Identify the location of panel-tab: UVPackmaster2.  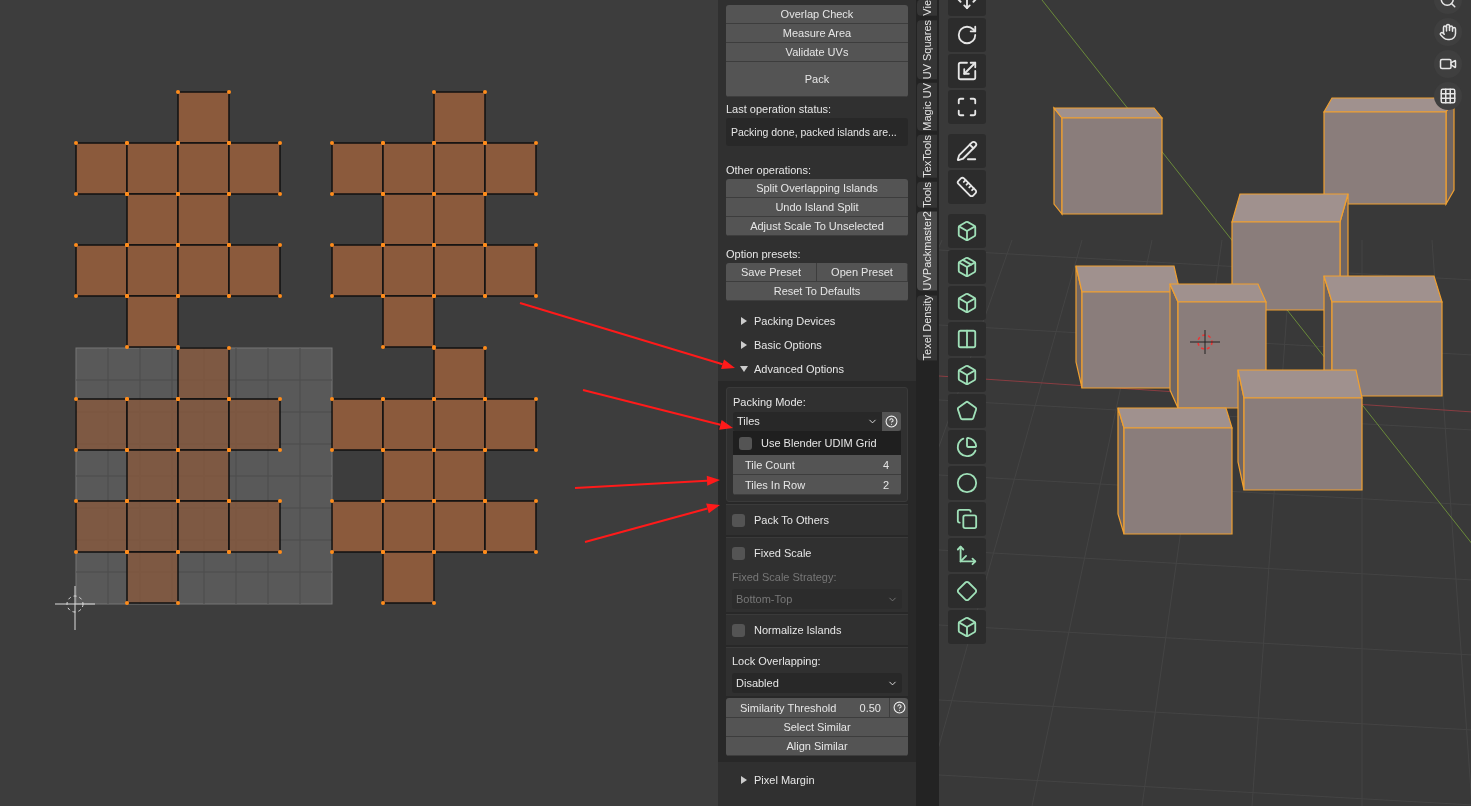
(927, 251).